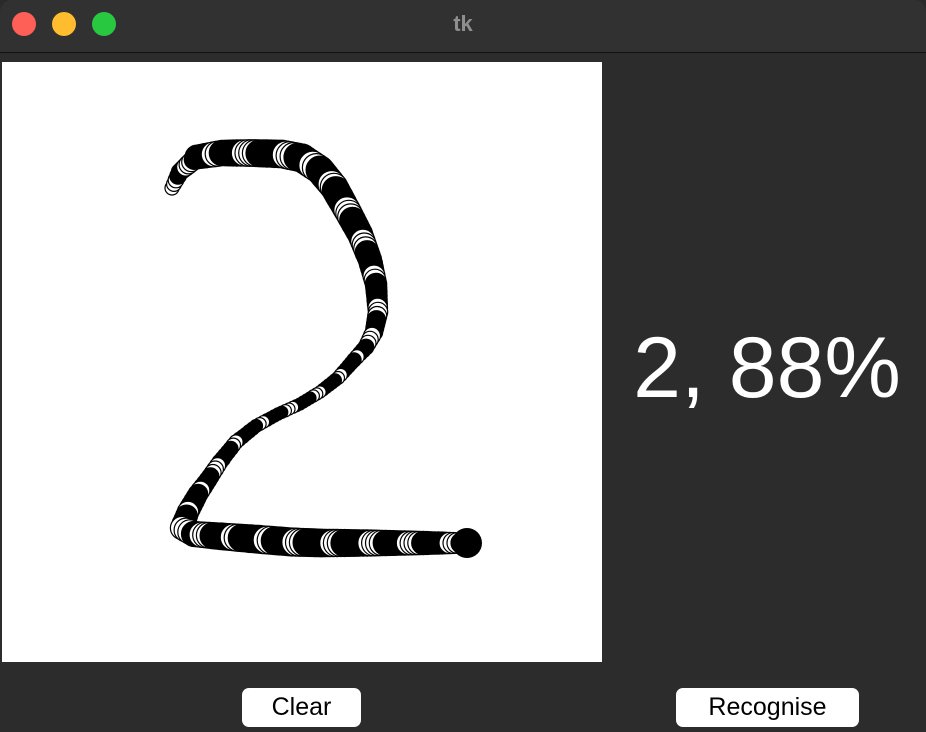 This screenshot has height=732, width=926. What do you see at coordinates (467, 543) in the screenshot?
I see `stroke-end-dot` at bounding box center [467, 543].